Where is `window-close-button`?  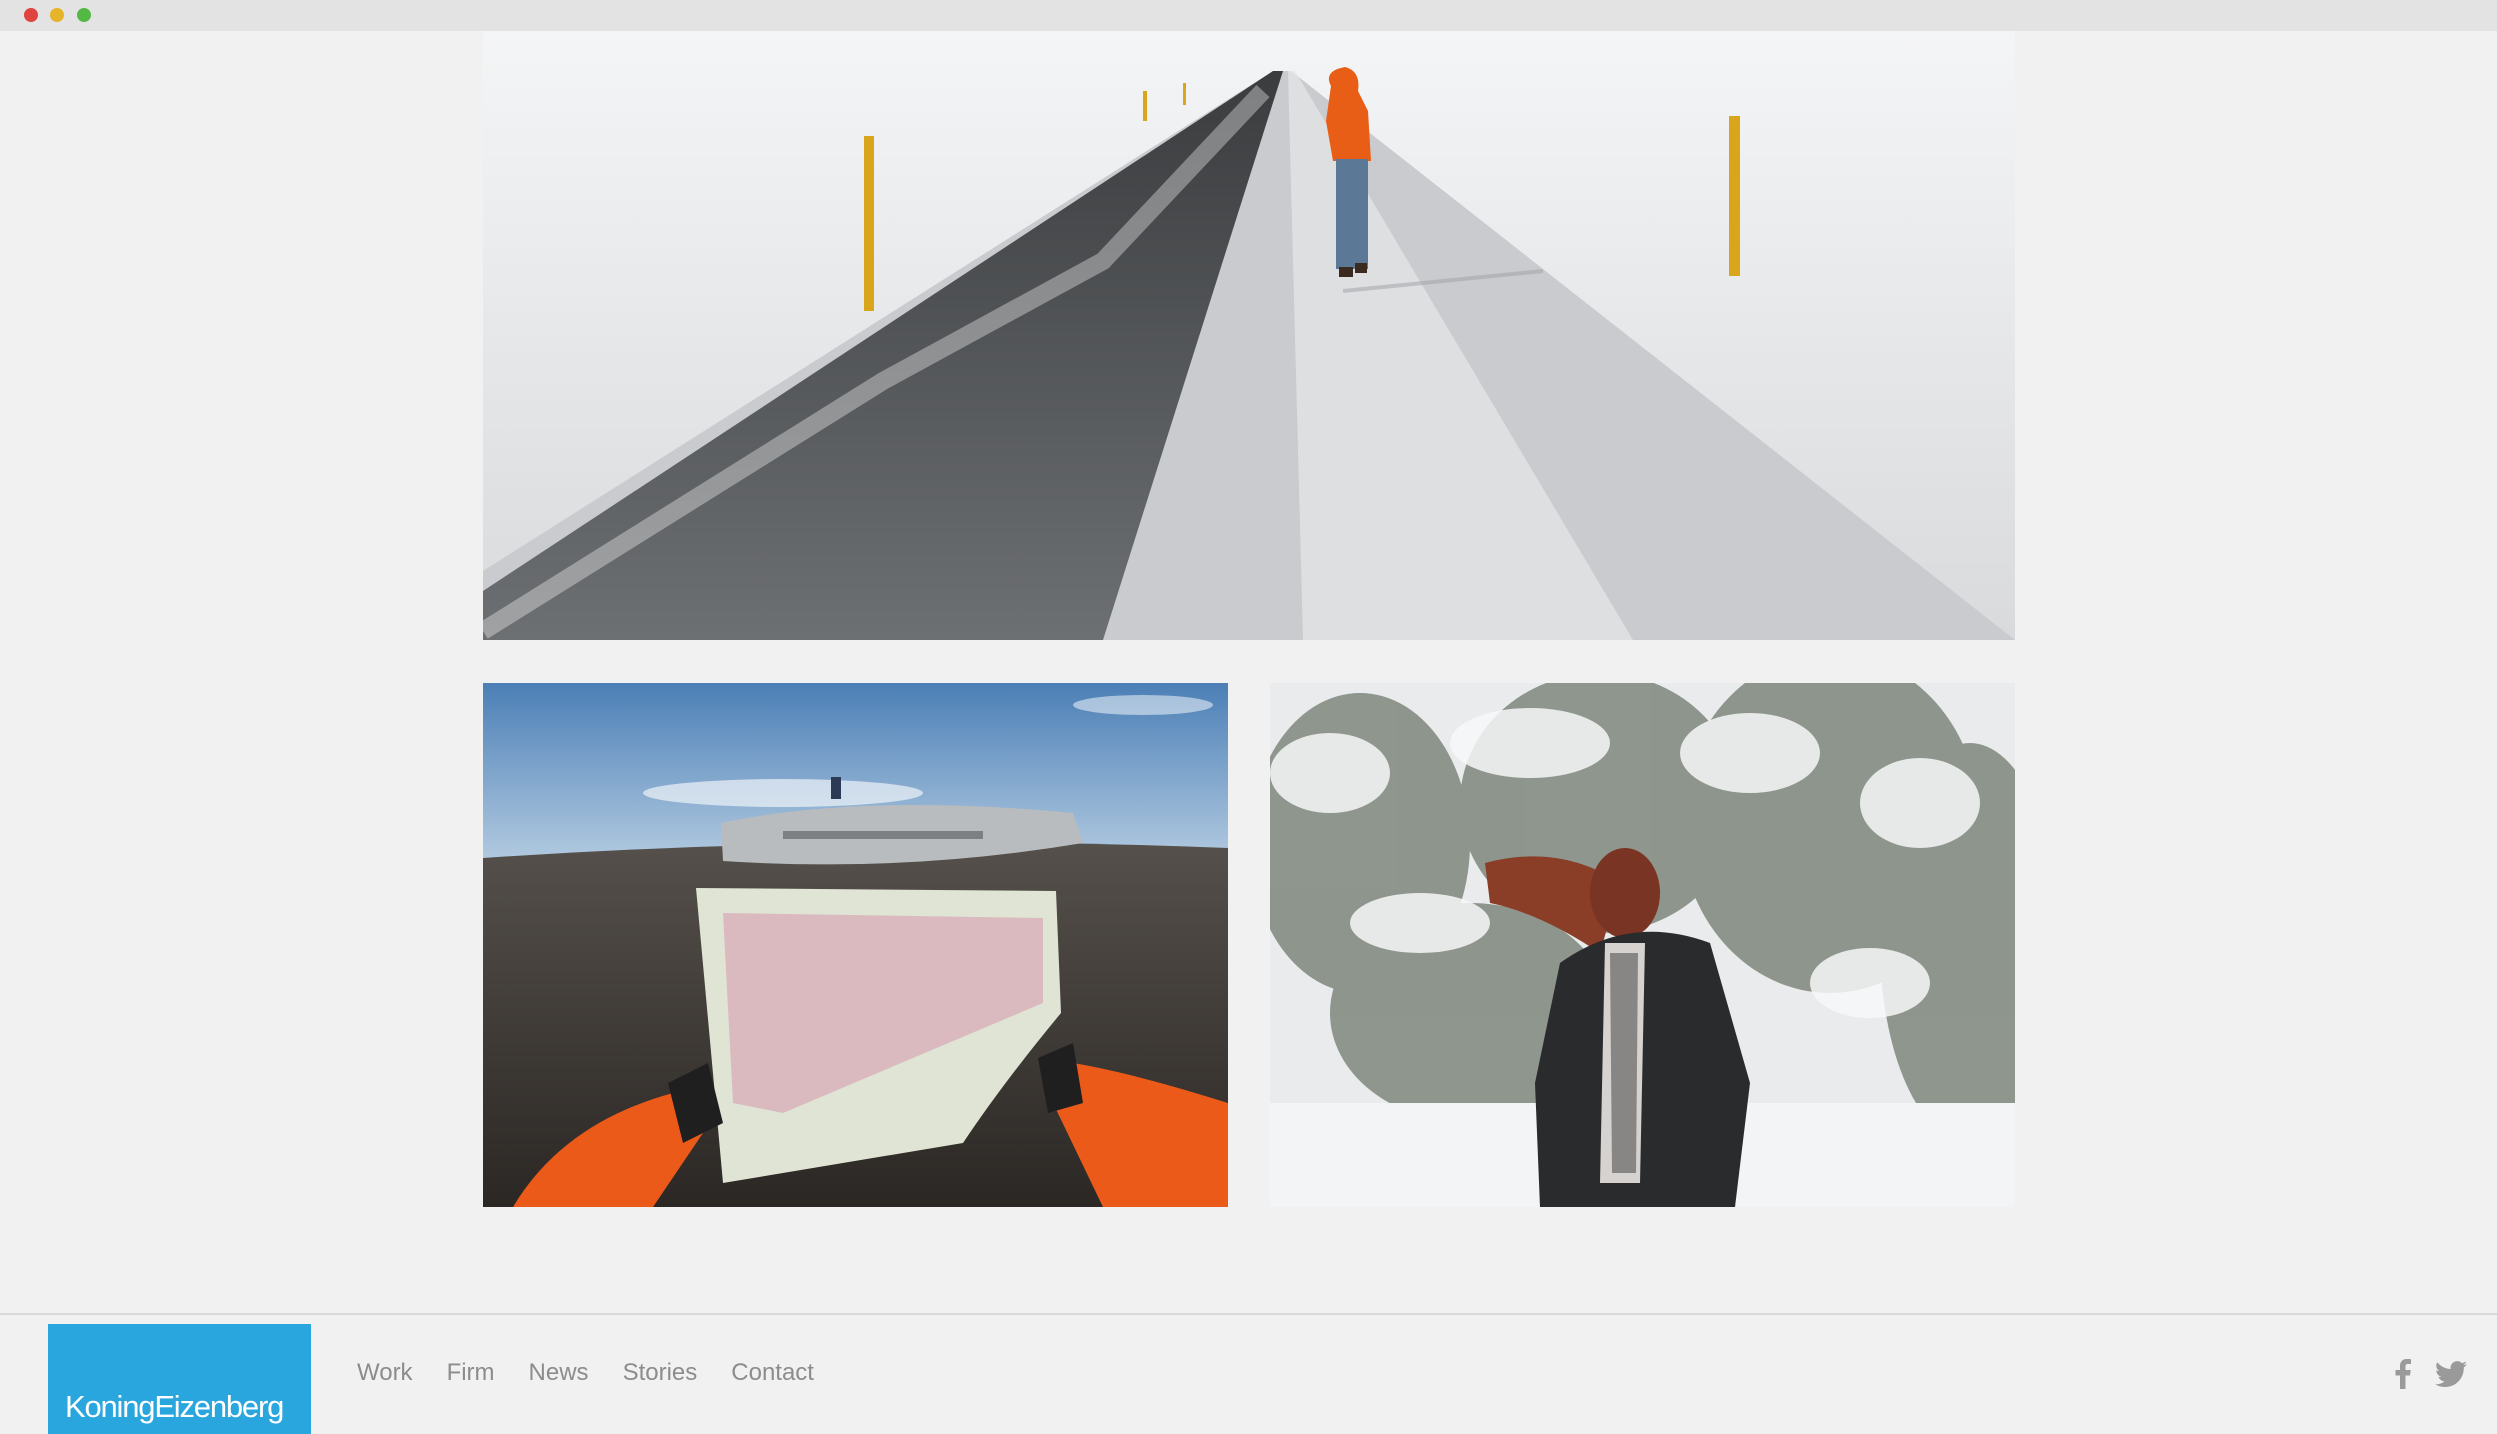
window-close-button is located at coordinates (31, 15).